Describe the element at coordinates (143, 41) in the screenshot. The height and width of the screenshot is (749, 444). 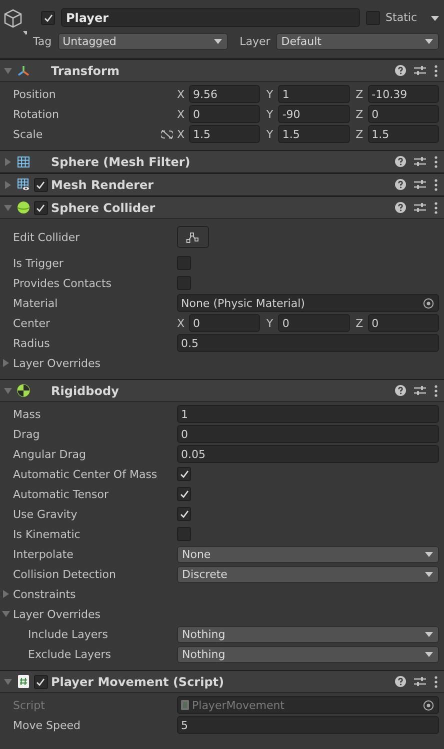
I see `tag-dropdown: Untagged` at that location.